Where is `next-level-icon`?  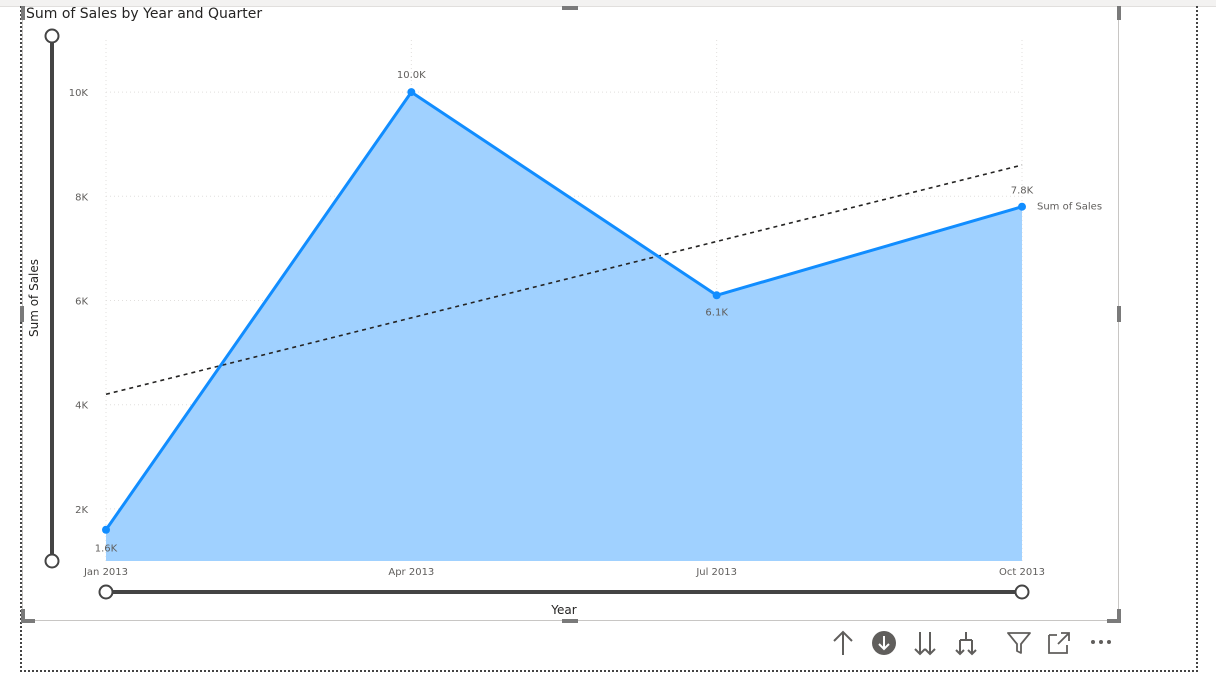 next-level-icon is located at coordinates (925, 643).